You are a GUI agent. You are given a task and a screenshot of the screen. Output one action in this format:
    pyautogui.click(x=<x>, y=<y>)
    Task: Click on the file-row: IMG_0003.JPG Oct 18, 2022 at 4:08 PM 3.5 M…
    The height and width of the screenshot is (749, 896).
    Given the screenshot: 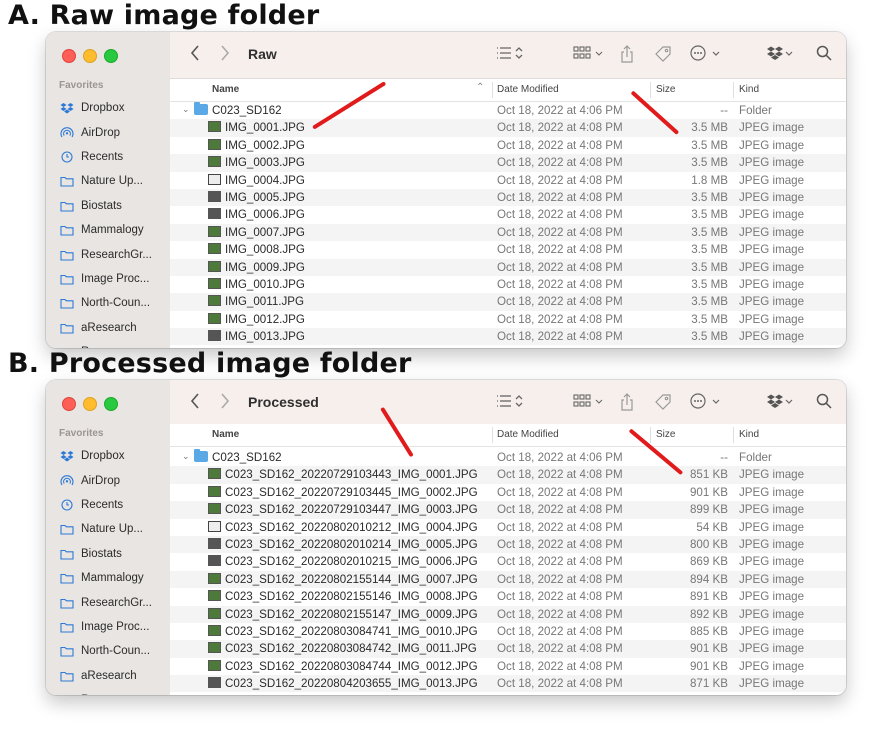 What is the action you would take?
    pyautogui.click(x=508, y=163)
    